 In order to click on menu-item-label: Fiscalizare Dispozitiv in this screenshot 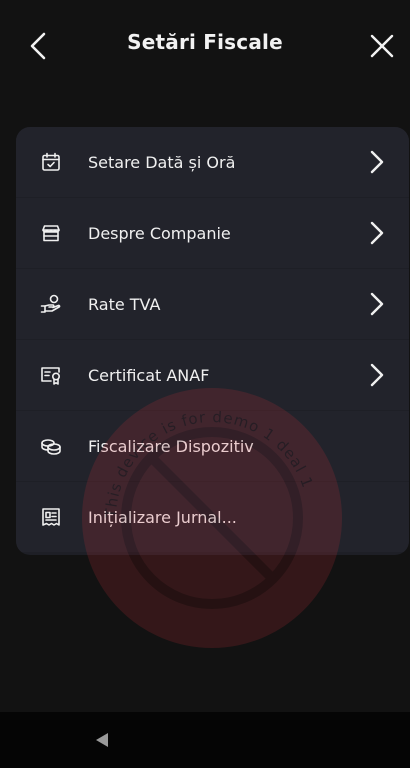, I will do `click(171, 446)`.